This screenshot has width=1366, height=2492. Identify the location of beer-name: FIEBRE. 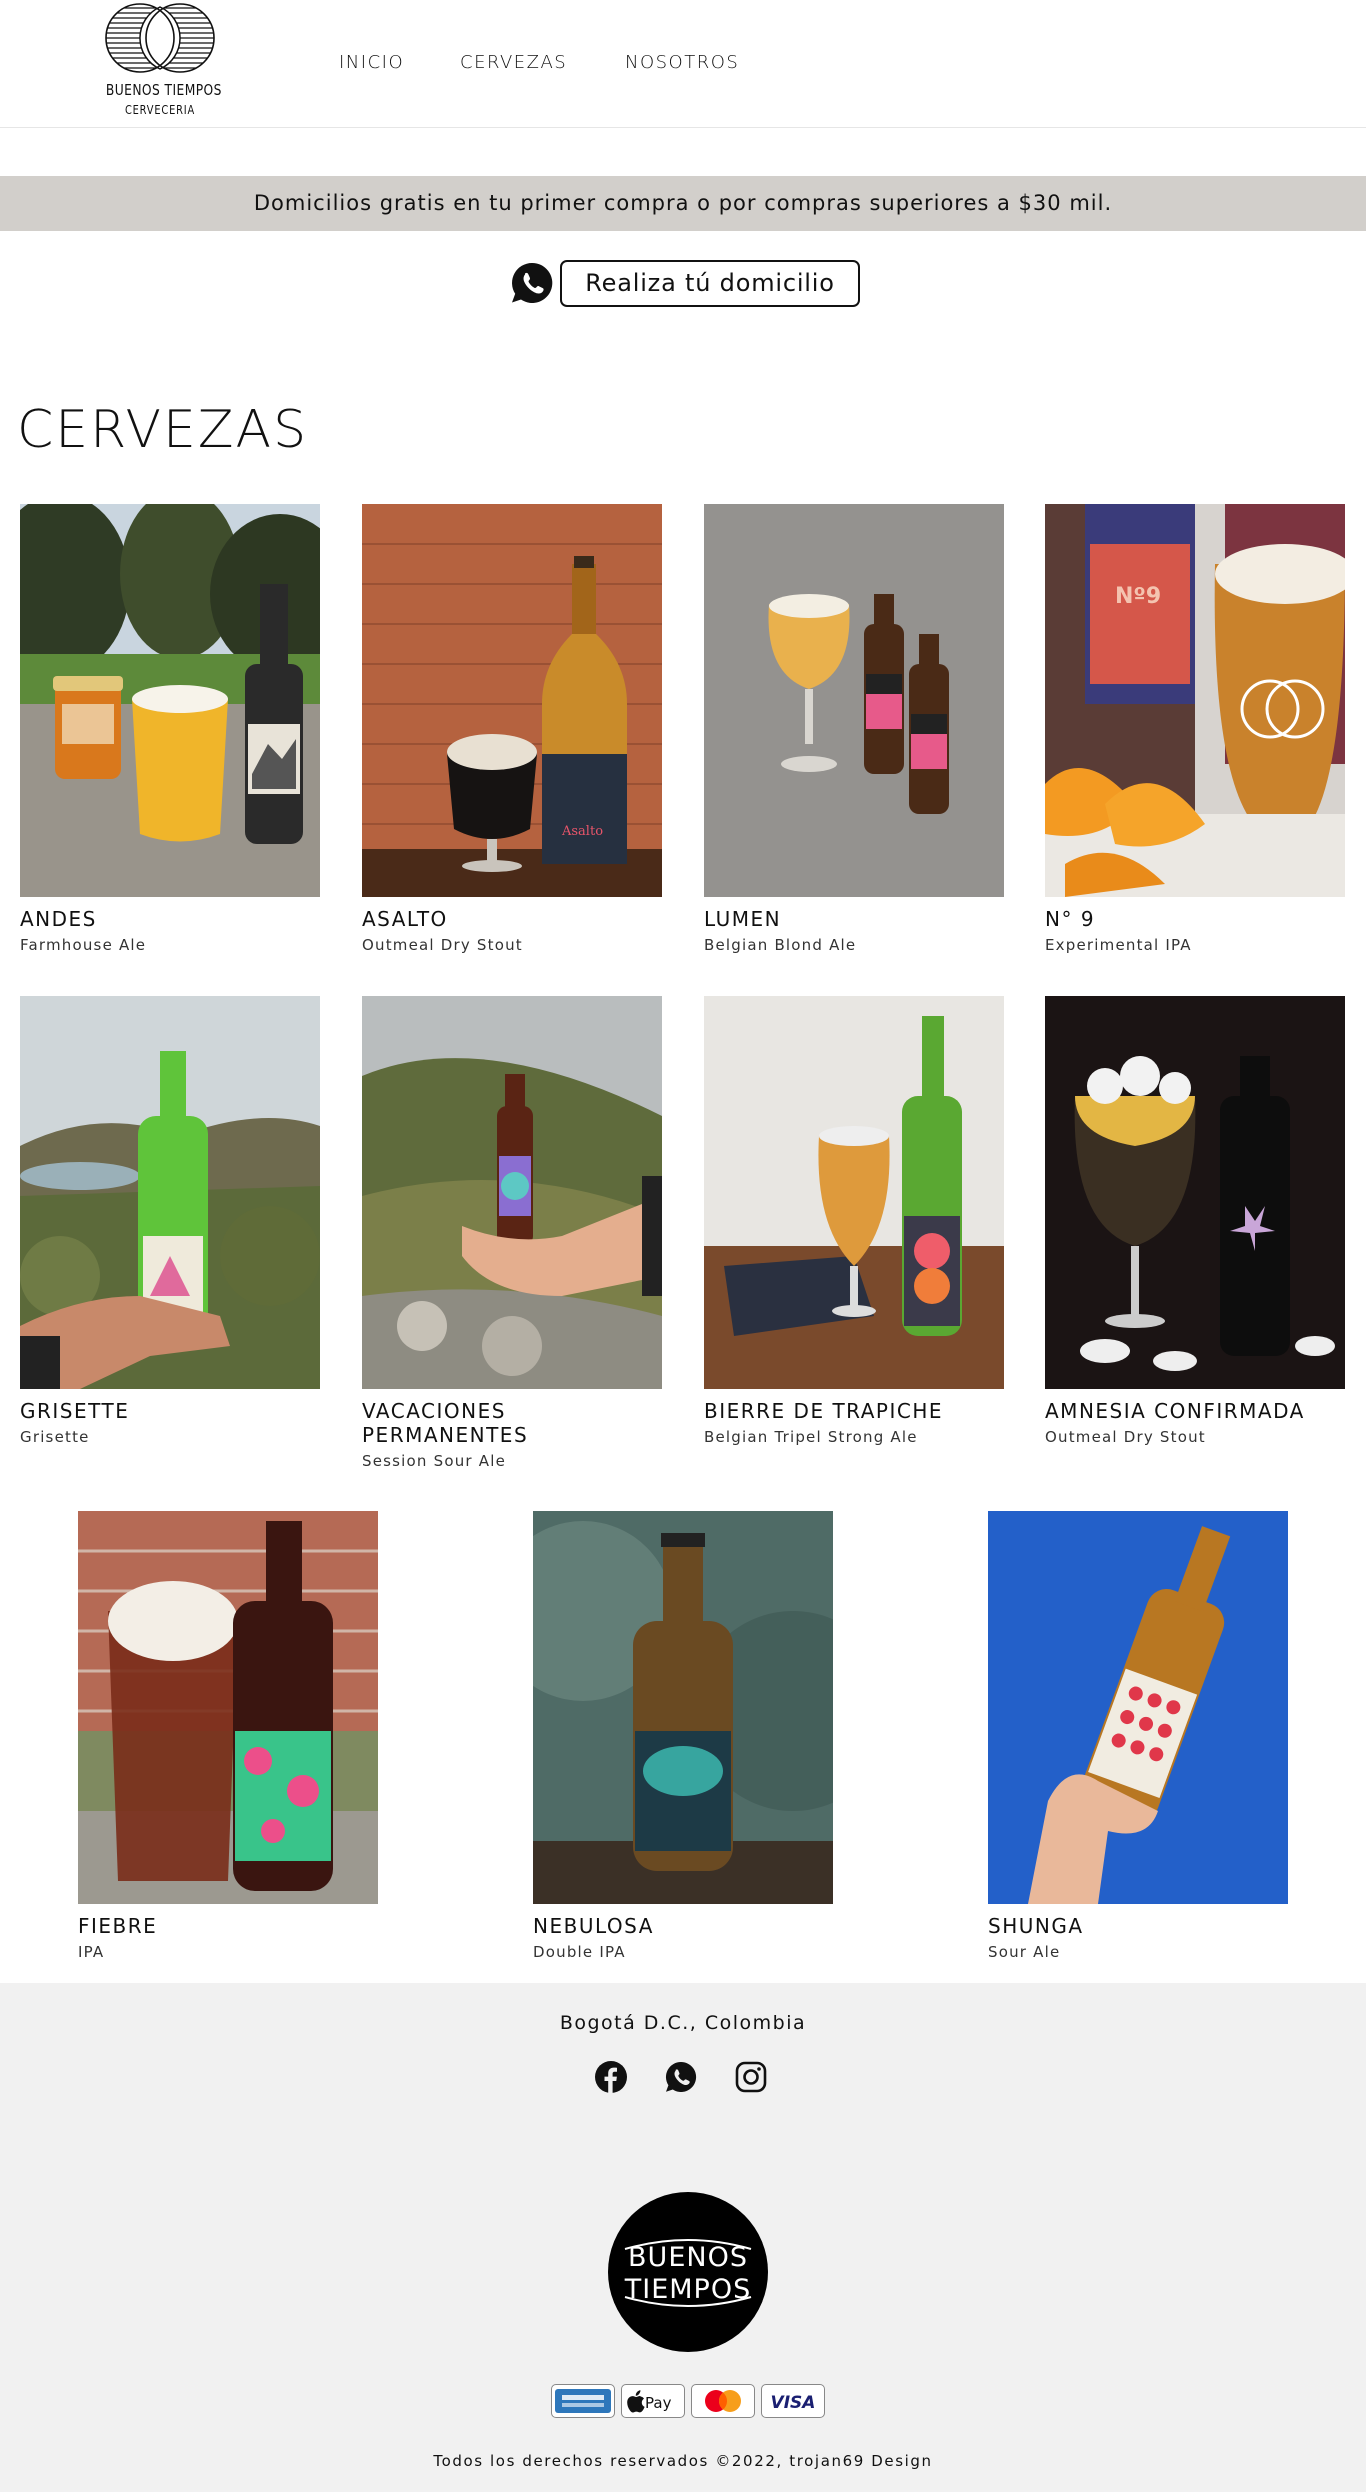
(118, 1926).